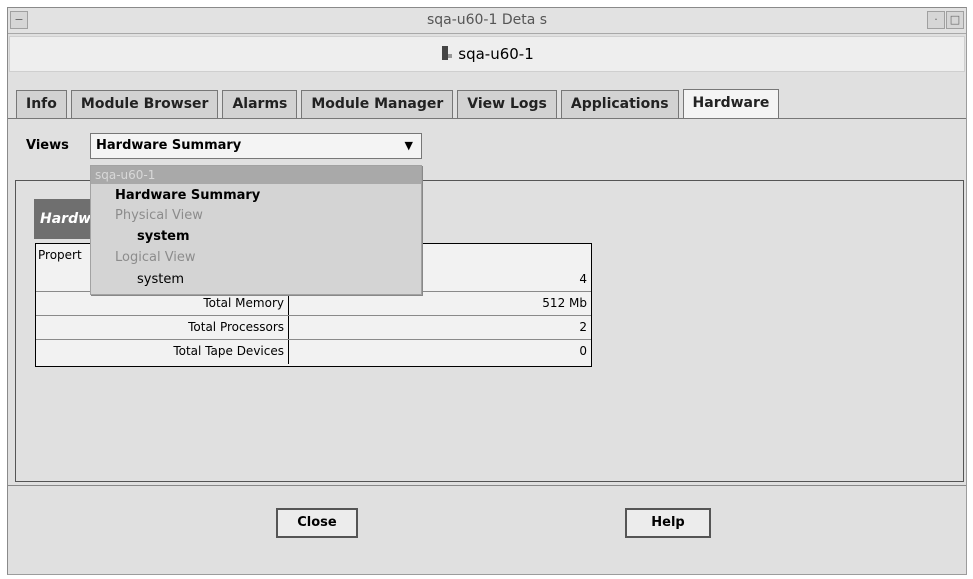  I want to click on host-icon, so click(447, 54).